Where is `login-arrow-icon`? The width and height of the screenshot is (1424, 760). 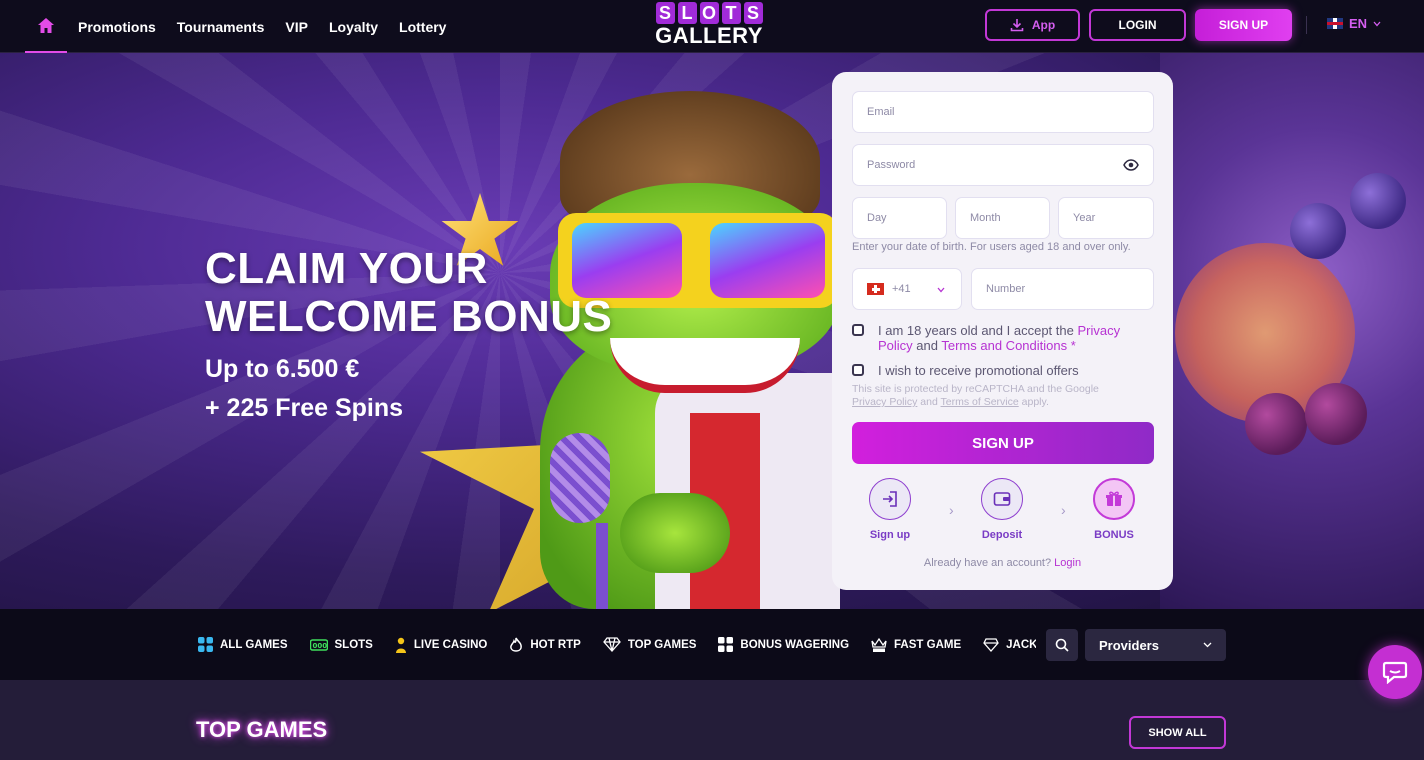
login-arrow-icon is located at coordinates (890, 499).